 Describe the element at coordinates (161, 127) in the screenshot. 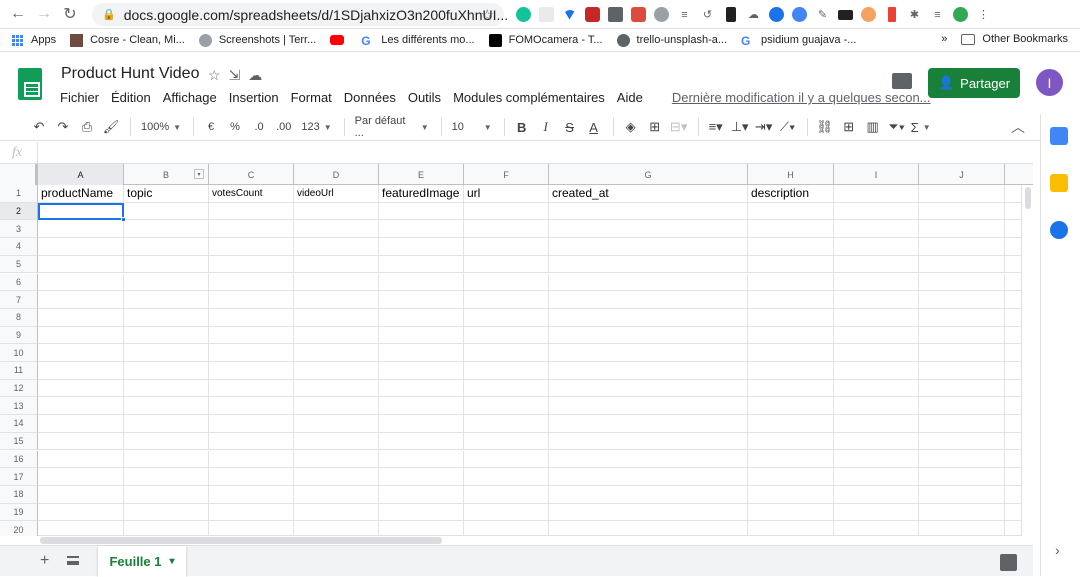

I see `zoom-select: 100% ▼` at that location.